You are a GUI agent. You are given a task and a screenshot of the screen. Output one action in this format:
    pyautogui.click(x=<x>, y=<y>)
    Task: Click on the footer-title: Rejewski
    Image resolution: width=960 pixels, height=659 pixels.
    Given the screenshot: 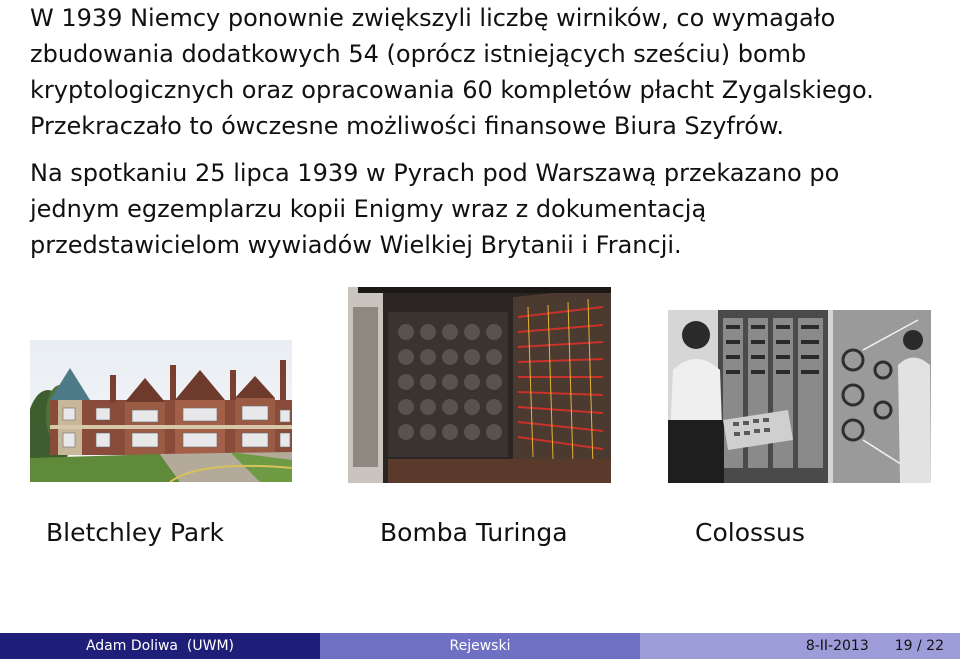 What is the action you would take?
    pyautogui.click(x=480, y=646)
    